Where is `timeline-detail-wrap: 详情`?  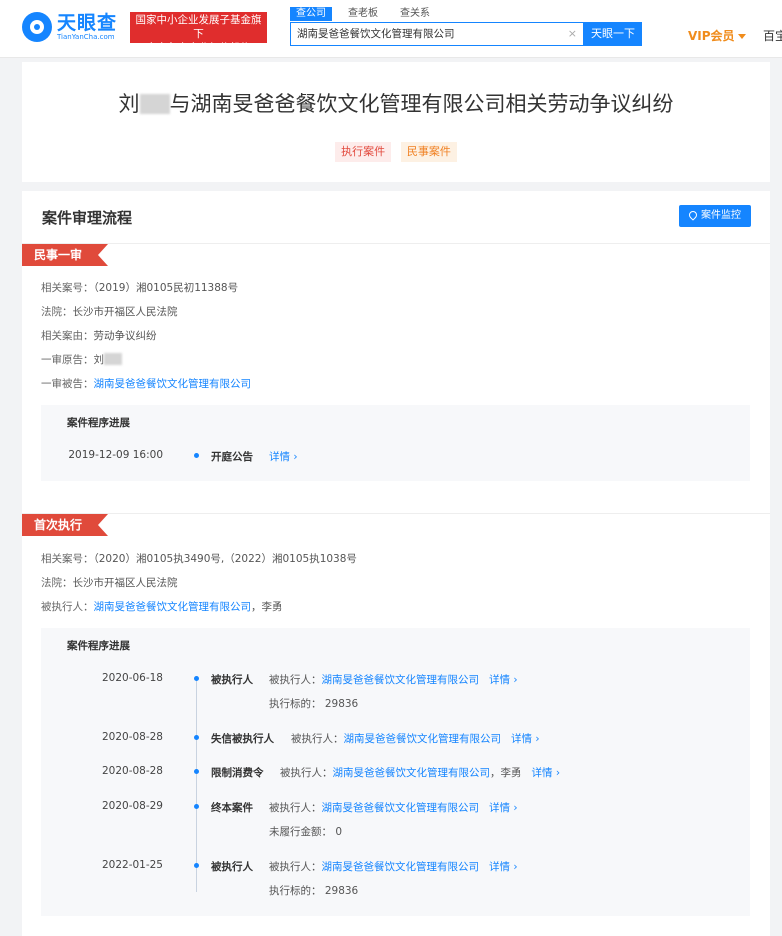 timeline-detail-wrap: 详情 is located at coordinates (278, 456).